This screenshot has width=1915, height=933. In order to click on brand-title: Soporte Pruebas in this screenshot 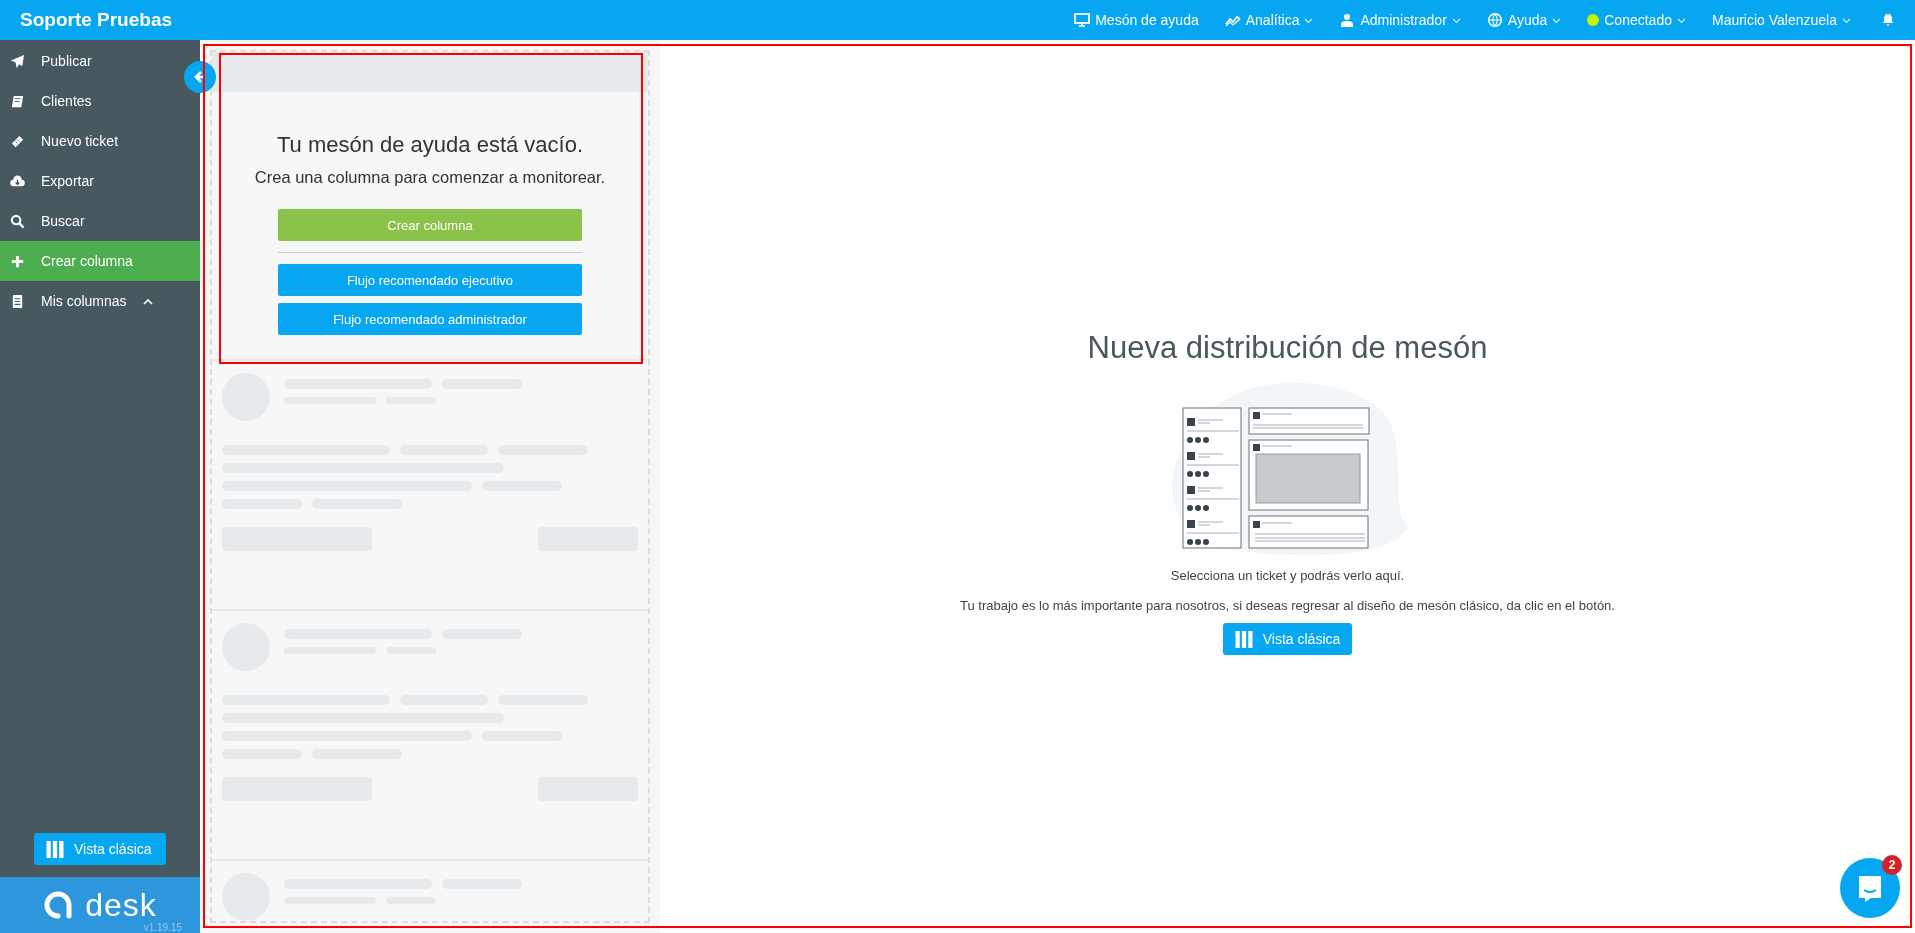, I will do `click(547, 20)`.